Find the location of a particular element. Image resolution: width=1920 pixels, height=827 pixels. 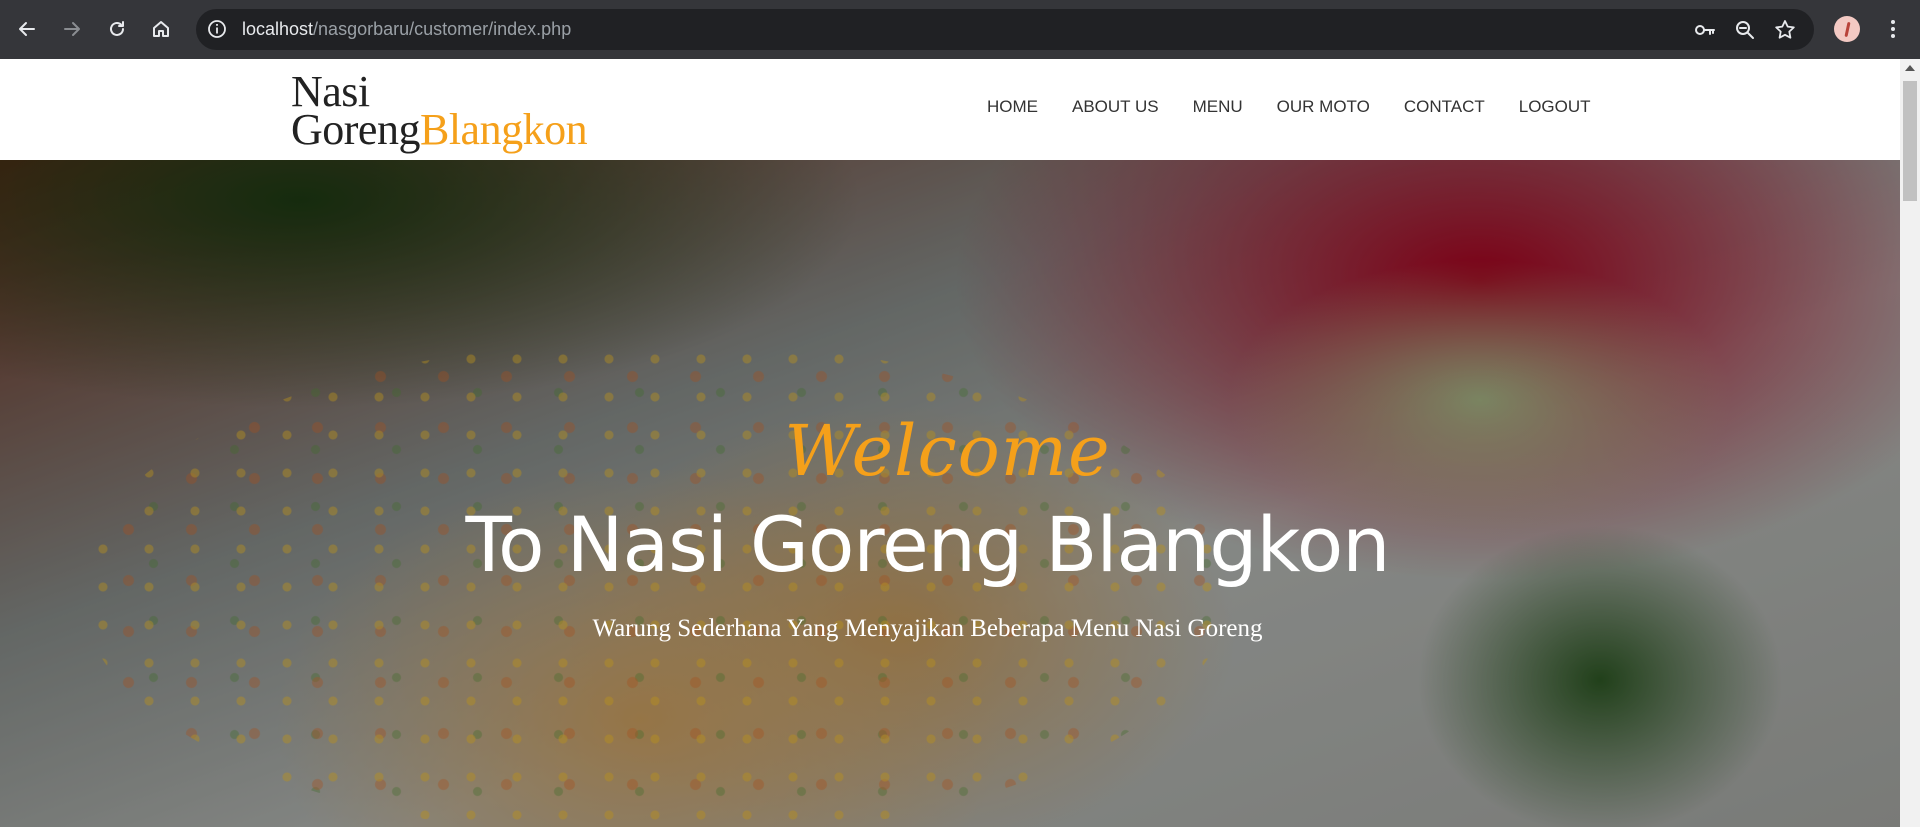

hero-headline: To Nasi Goreng Blangkon is located at coordinates (928, 544).